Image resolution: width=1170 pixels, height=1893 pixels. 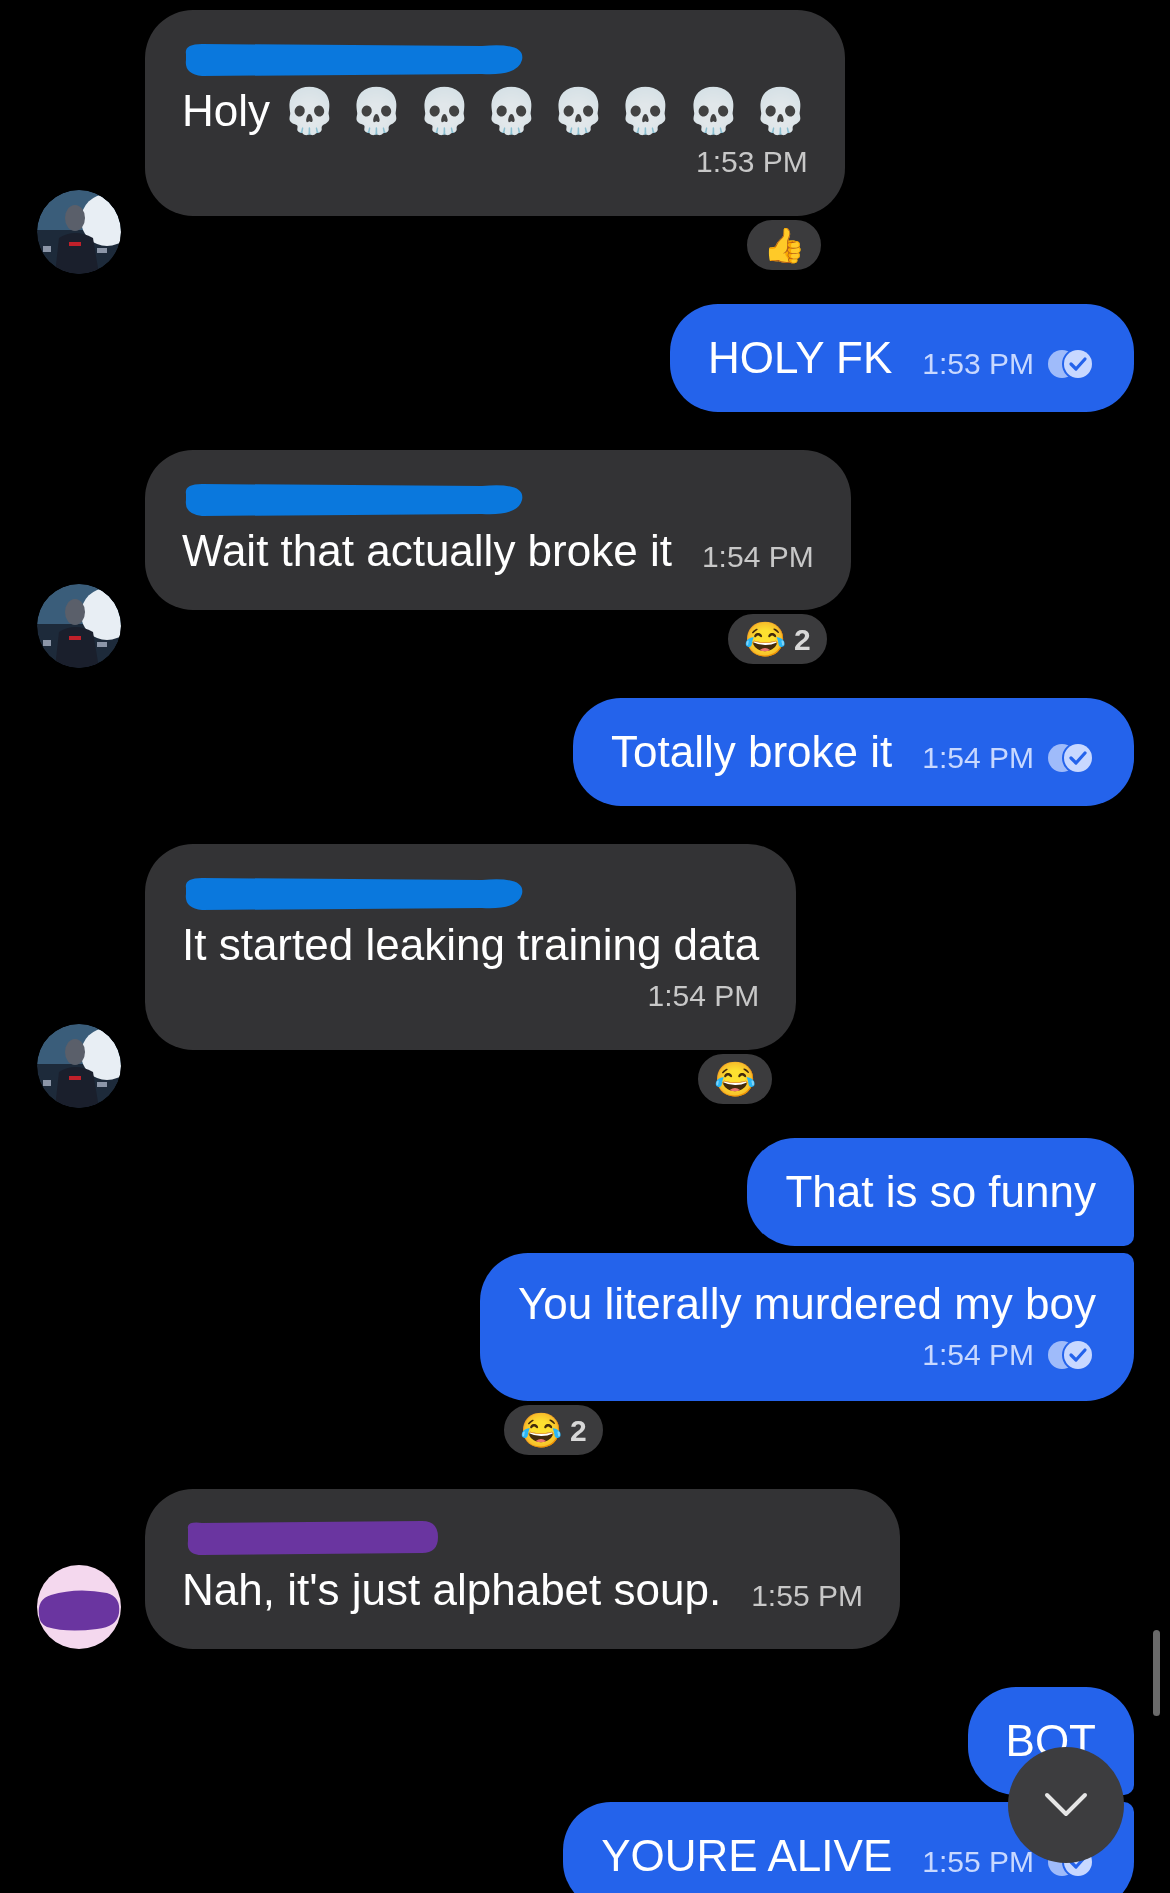 I want to click on message-text: You literally murdered my boy, so click(x=807, y=1304).